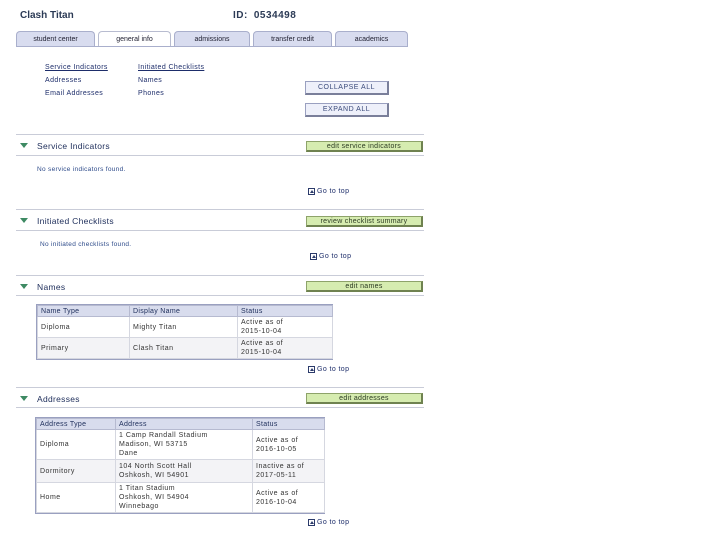 This screenshot has height=540, width=720. I want to click on address-line: Oshkosh, WI 54901, so click(154, 475).